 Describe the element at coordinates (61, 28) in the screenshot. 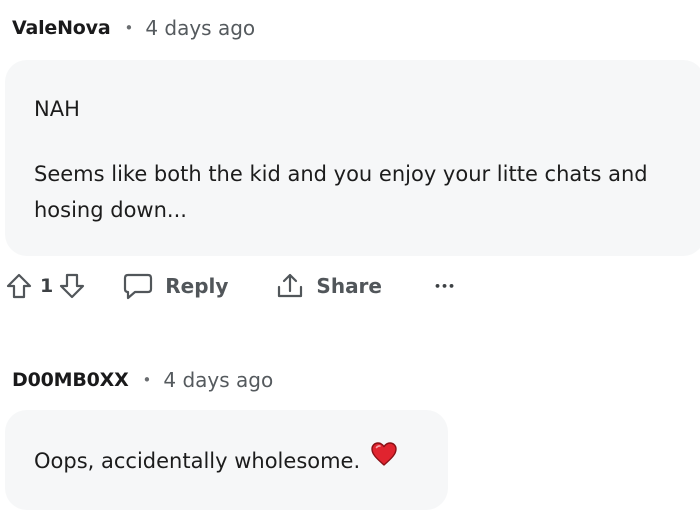

I see `comment-author: ValeNova` at that location.